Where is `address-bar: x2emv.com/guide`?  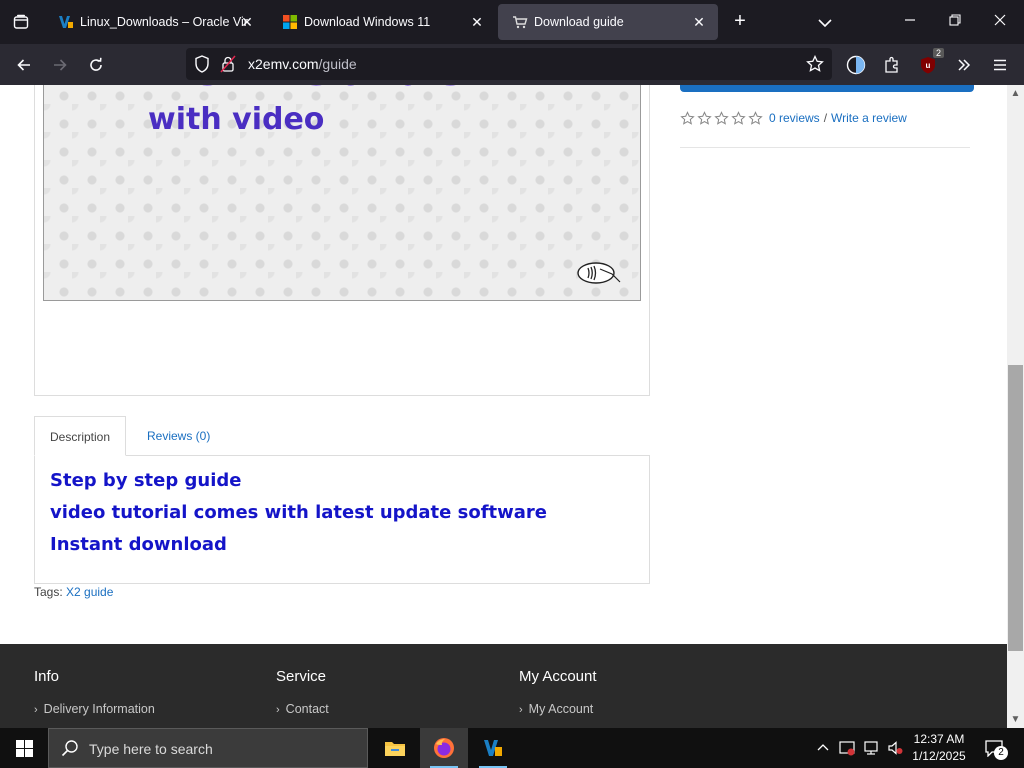 address-bar: x2emv.com/guide is located at coordinates (509, 64).